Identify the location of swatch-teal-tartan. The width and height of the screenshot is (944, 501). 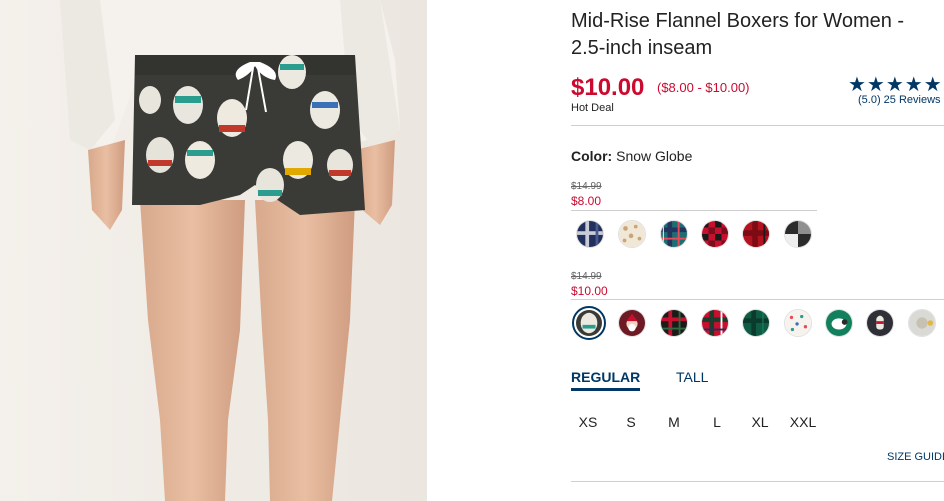
(674, 234).